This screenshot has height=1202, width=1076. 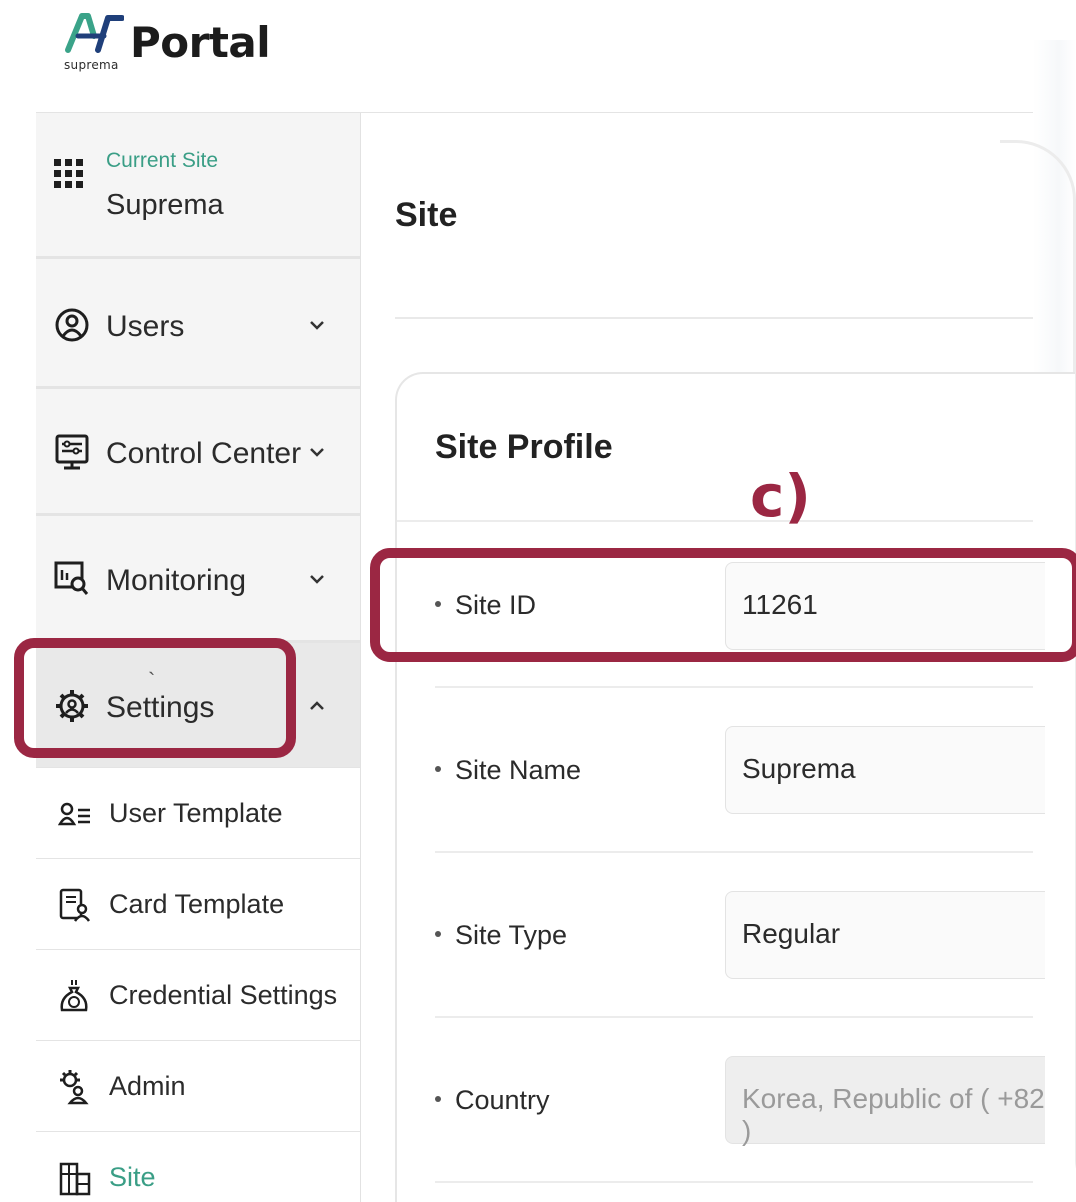 I want to click on portal-logo: Portal suprema, so click(x=166, y=43).